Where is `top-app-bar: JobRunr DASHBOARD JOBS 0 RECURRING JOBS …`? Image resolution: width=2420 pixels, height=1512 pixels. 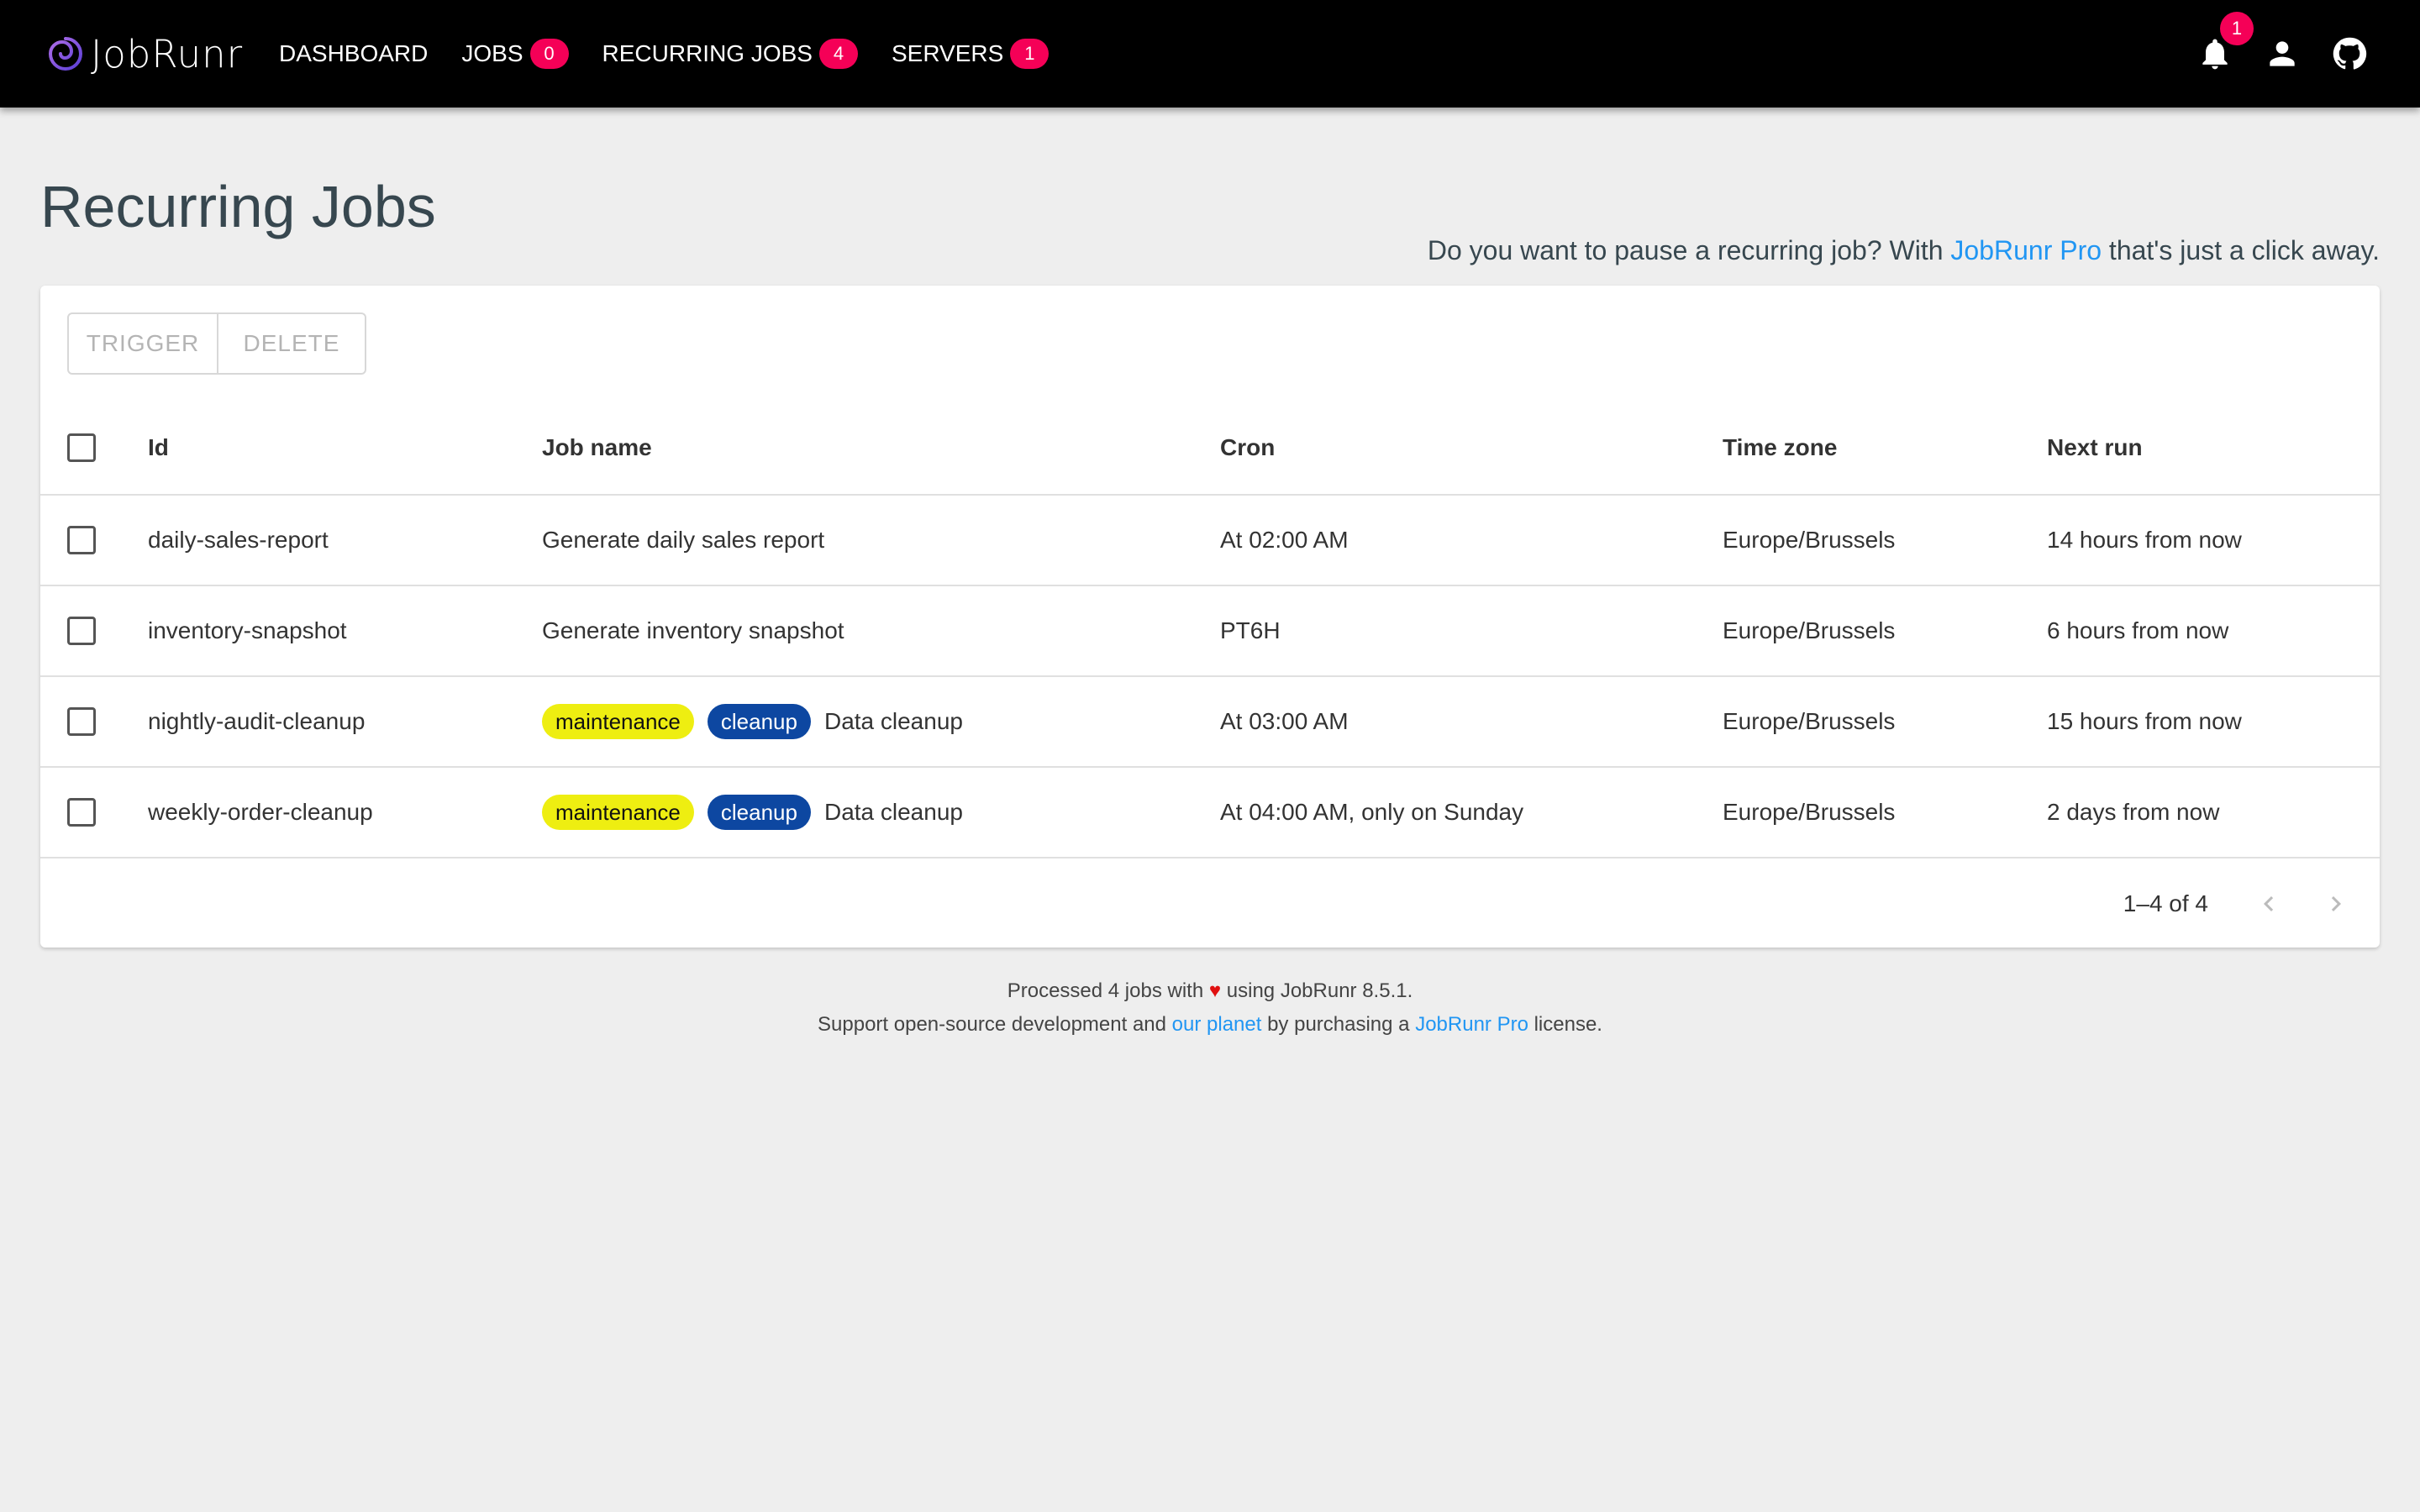 top-app-bar: JobRunr DASHBOARD JOBS 0 RECURRING JOBS … is located at coordinates (1210, 54).